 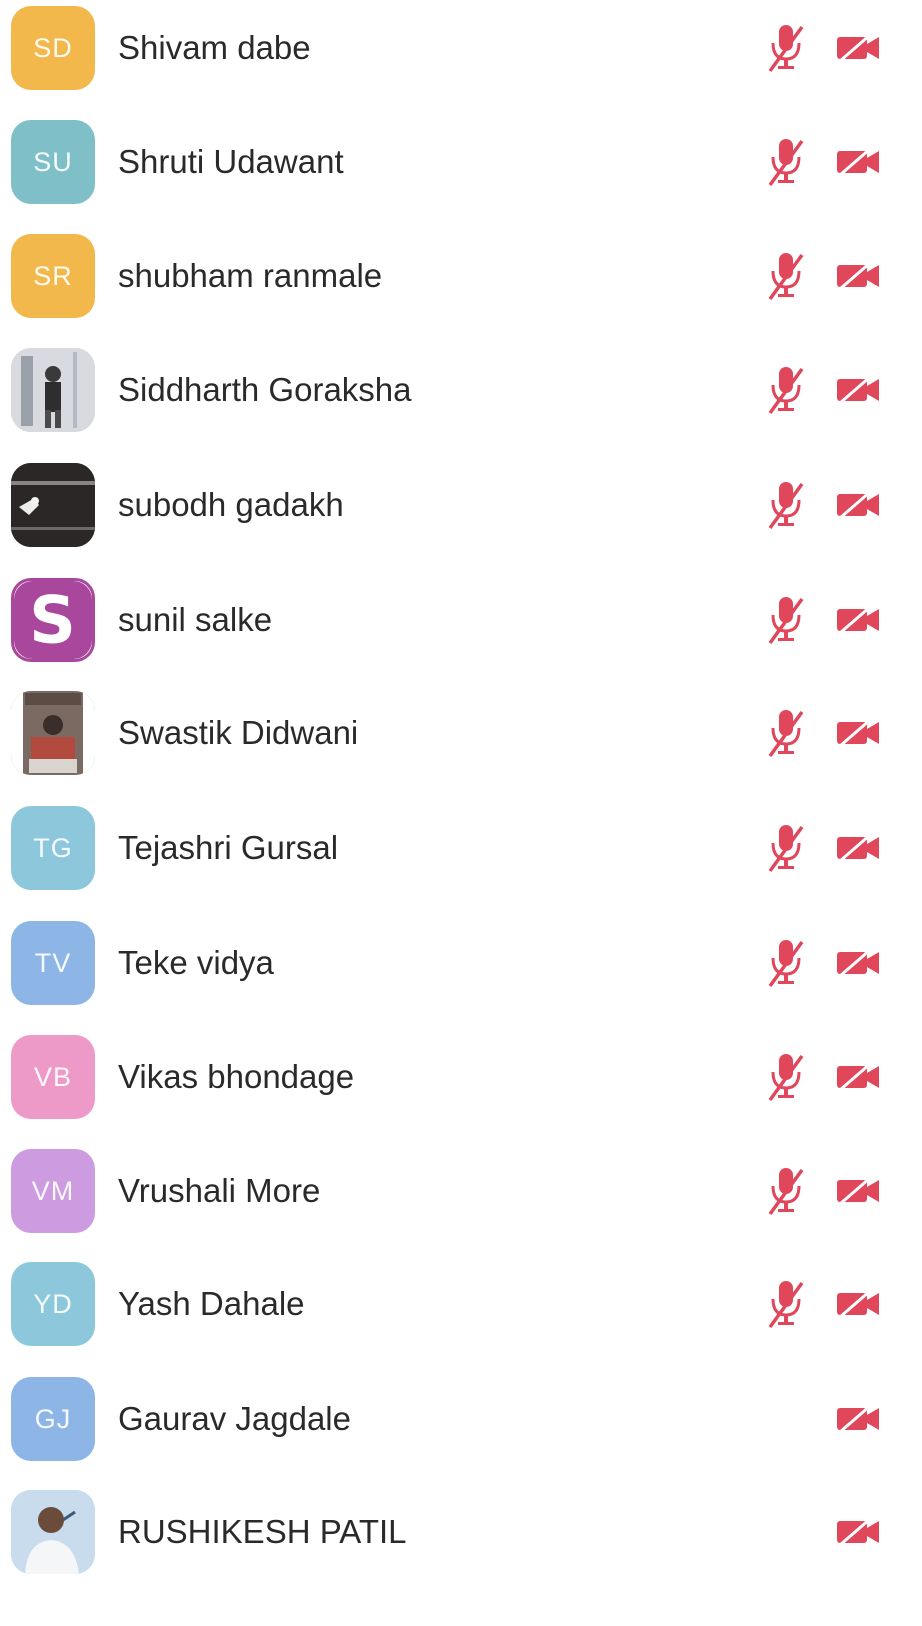 I want to click on s-logo-icon: S, so click(x=53, y=620).